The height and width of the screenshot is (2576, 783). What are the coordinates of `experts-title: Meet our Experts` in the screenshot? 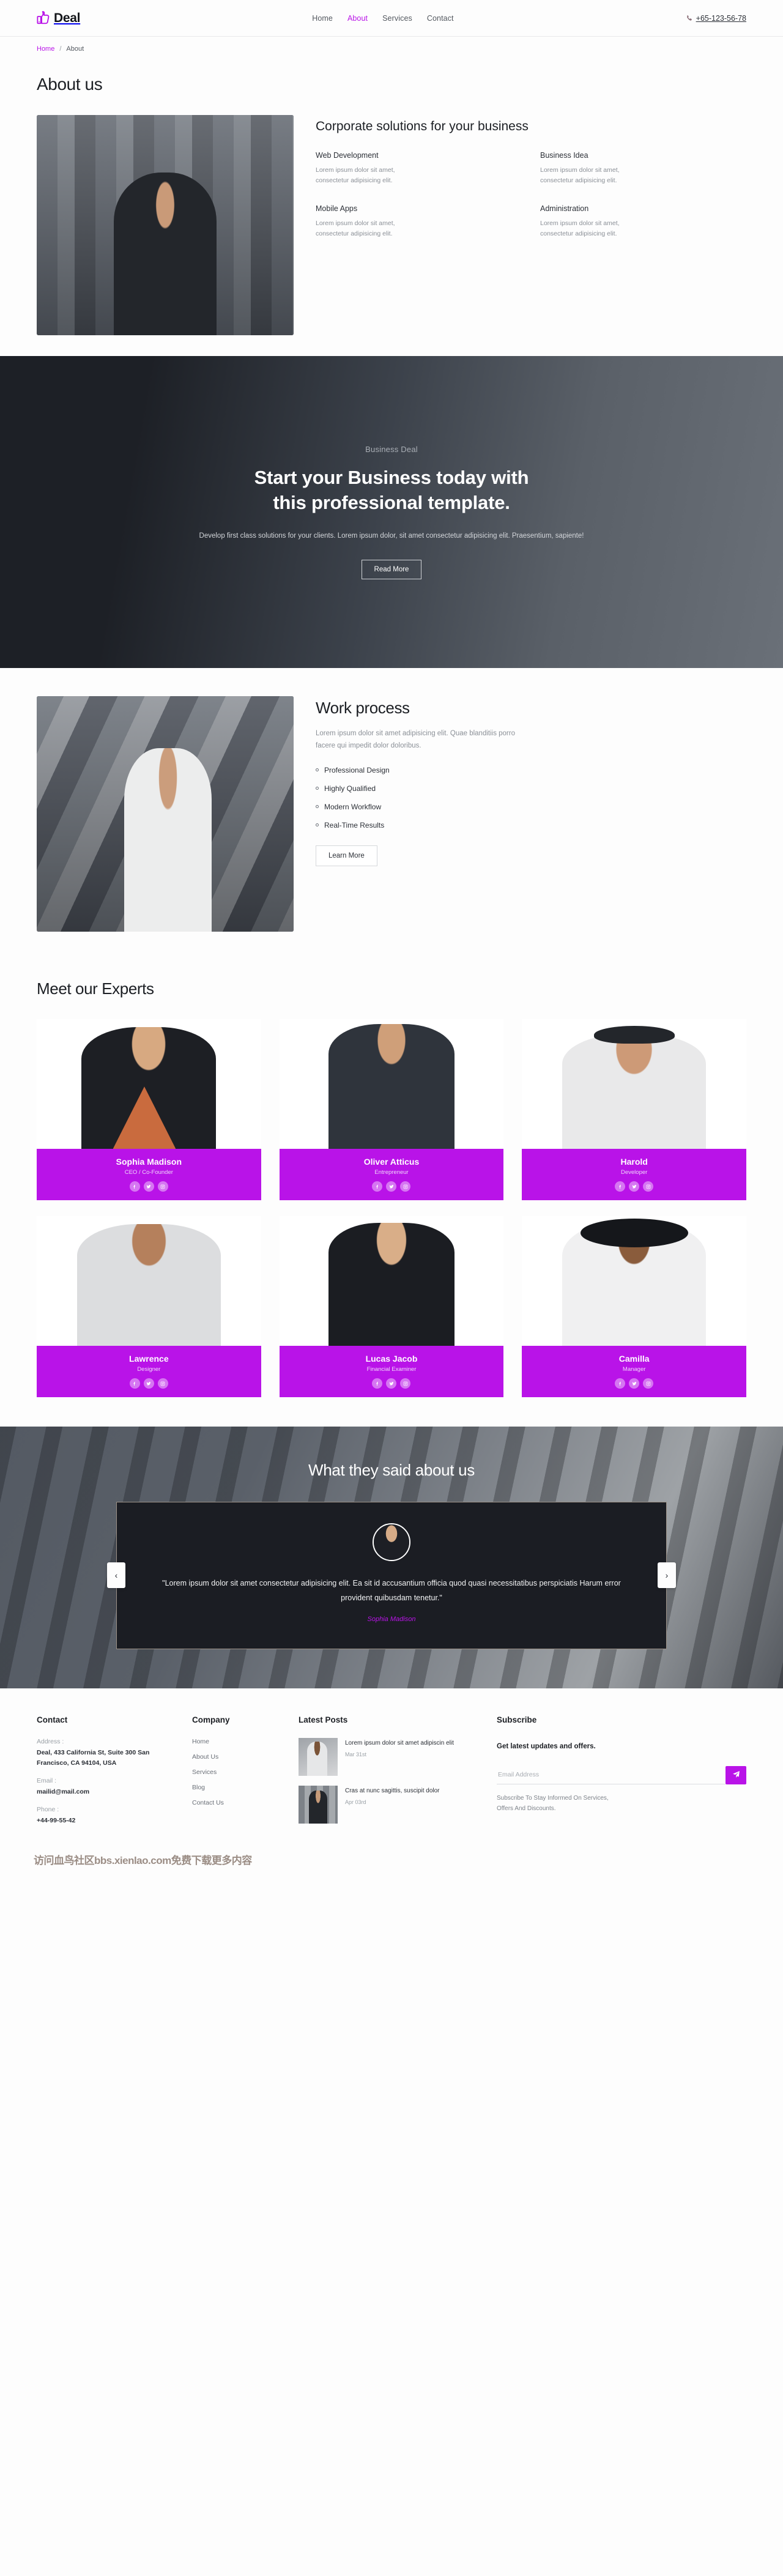 It's located at (95, 988).